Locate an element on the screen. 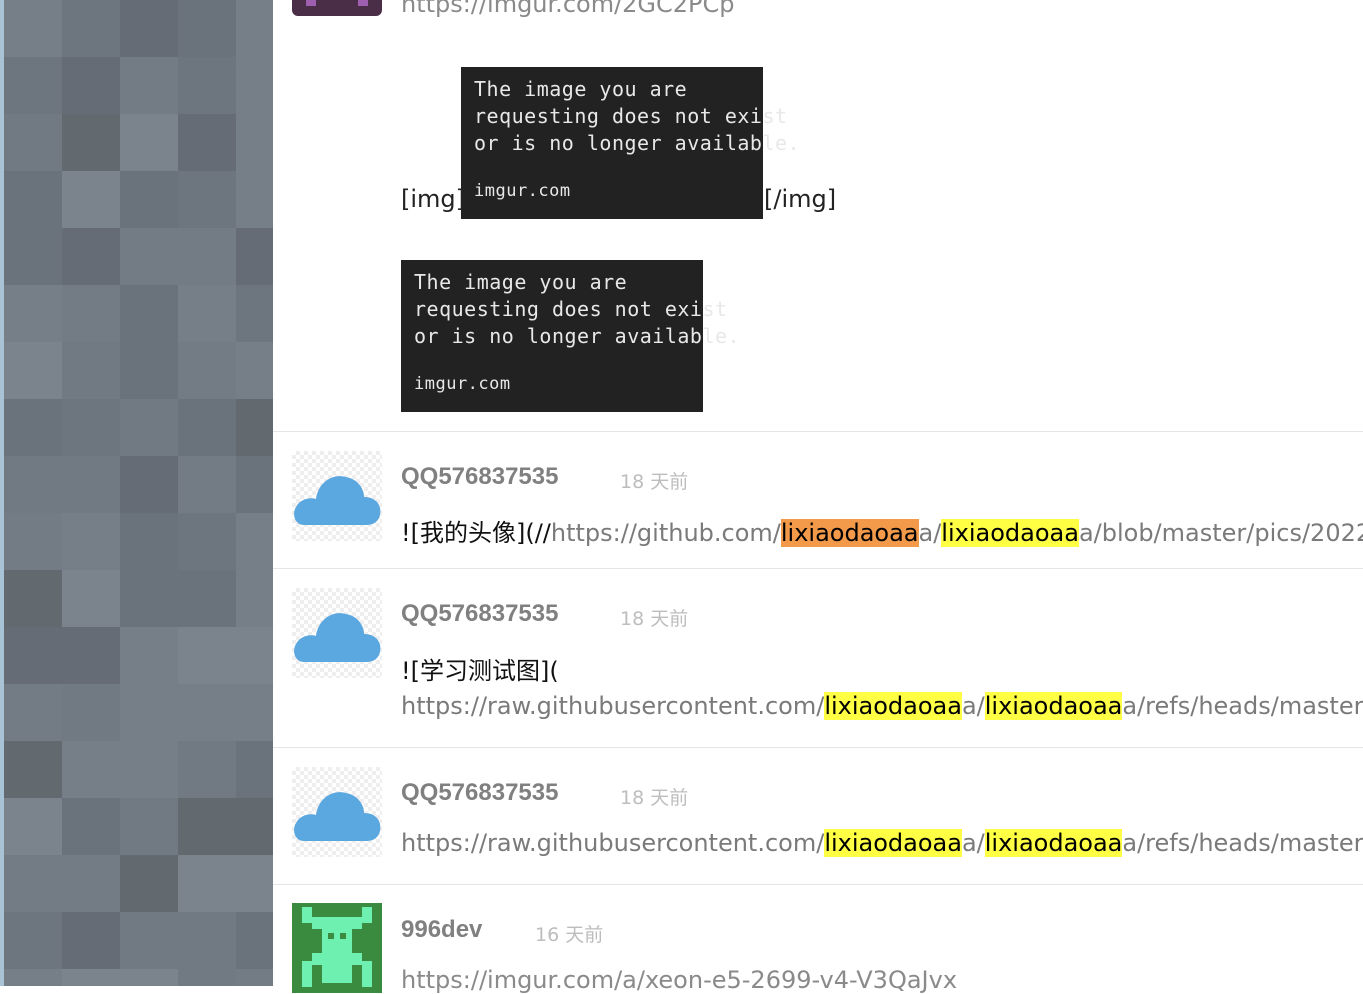 The height and width of the screenshot is (994, 1363). post-link: https://imgur.com/2GC2PCp is located at coordinates (568, 9).